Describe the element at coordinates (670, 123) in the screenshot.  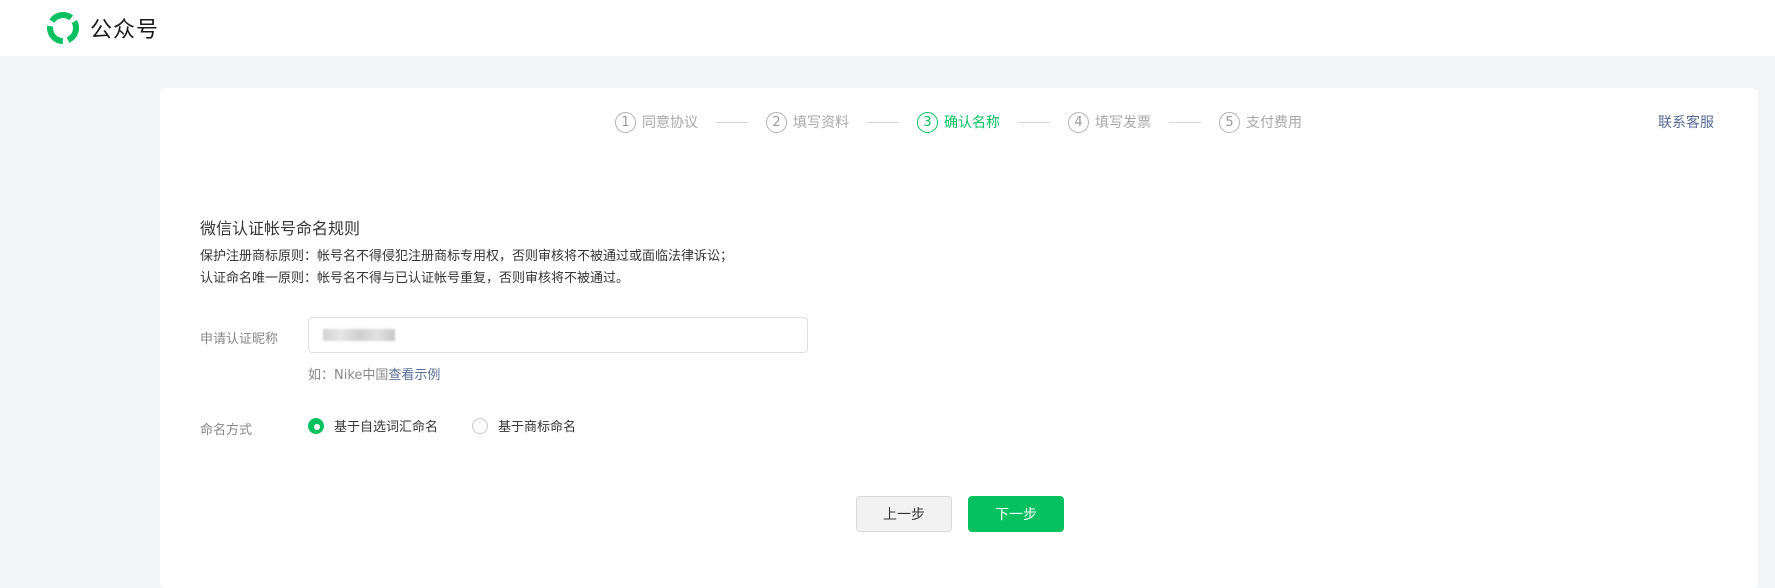
I see `step-label: 同意协议` at that location.